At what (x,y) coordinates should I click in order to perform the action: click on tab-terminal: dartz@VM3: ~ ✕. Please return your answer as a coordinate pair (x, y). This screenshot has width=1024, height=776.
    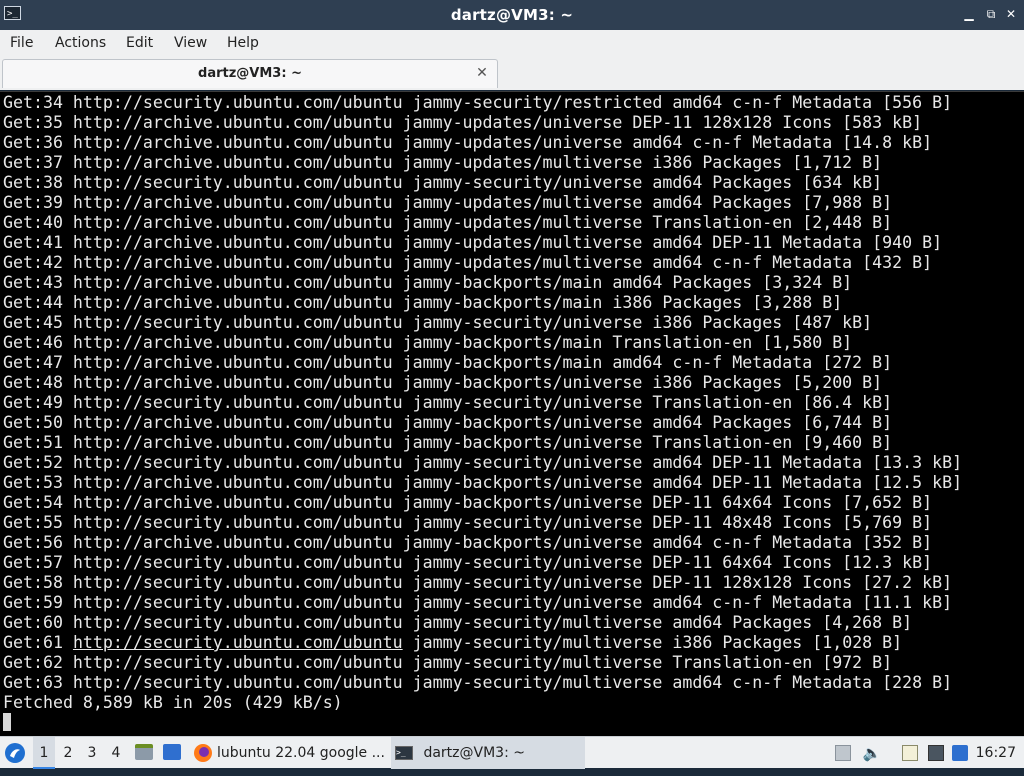
    Looking at the image, I should click on (250, 73).